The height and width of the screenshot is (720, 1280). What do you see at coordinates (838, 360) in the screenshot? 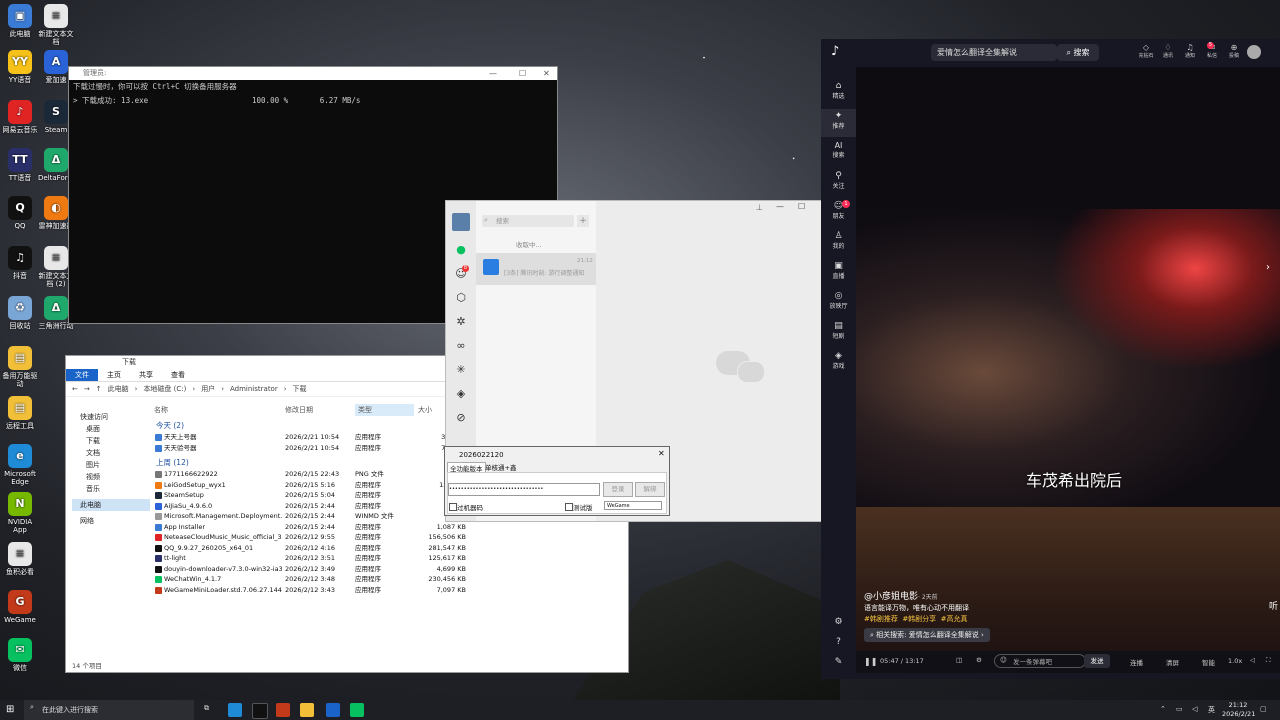
I see `nav-games: ◈ 游戏` at bounding box center [838, 360].